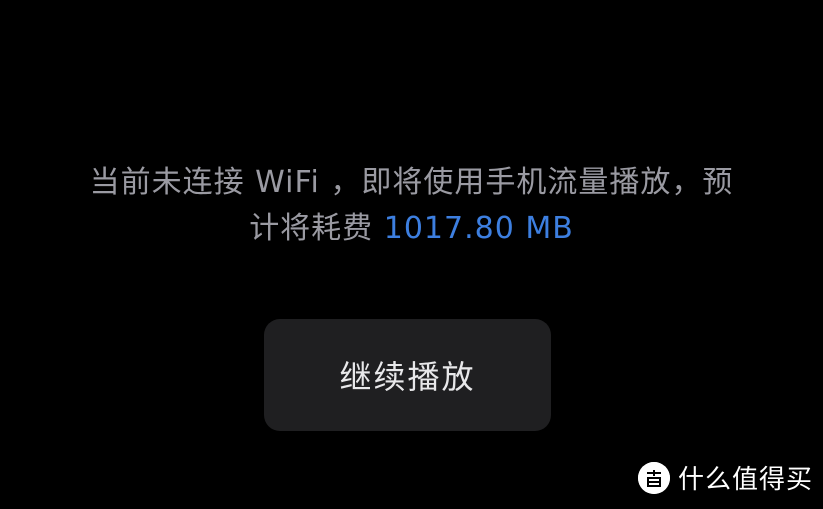  I want to click on smzdm-logo-icon, so click(653, 477).